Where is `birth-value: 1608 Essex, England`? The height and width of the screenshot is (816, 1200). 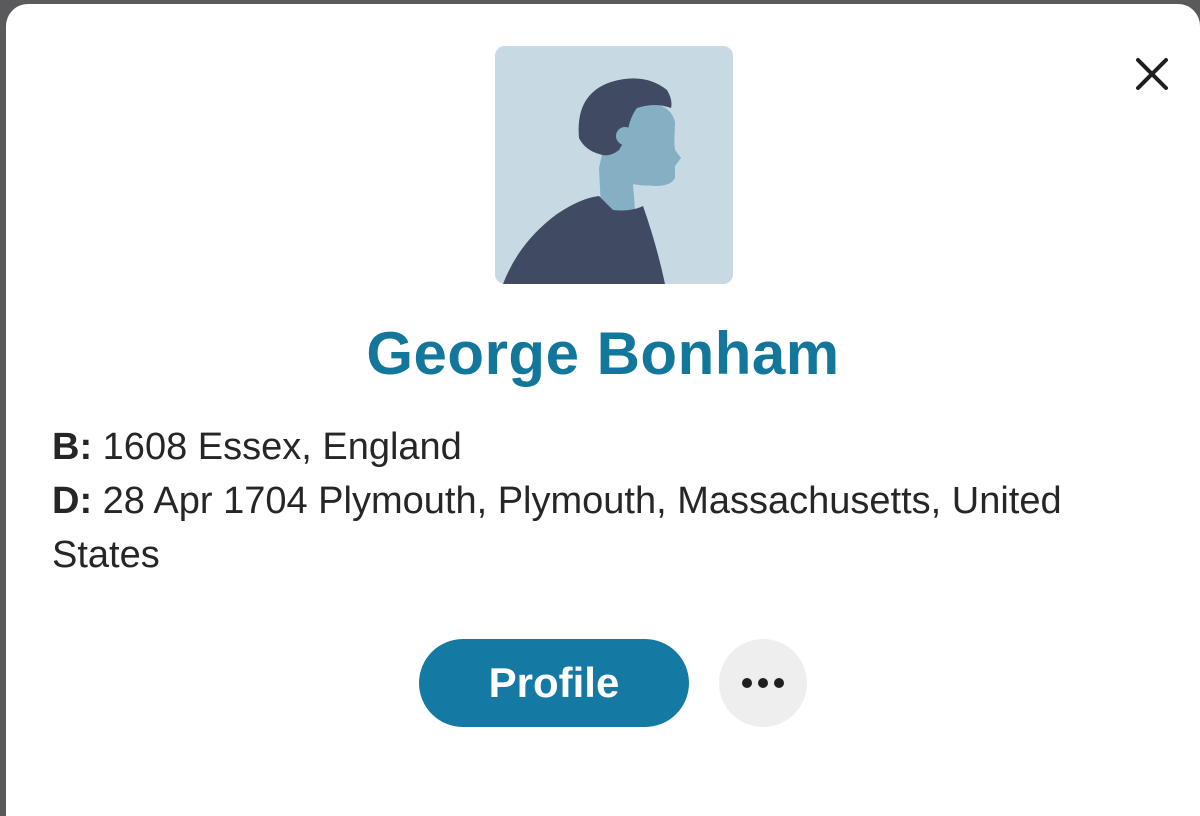
birth-value: 1608 Essex, England is located at coordinates (282, 447).